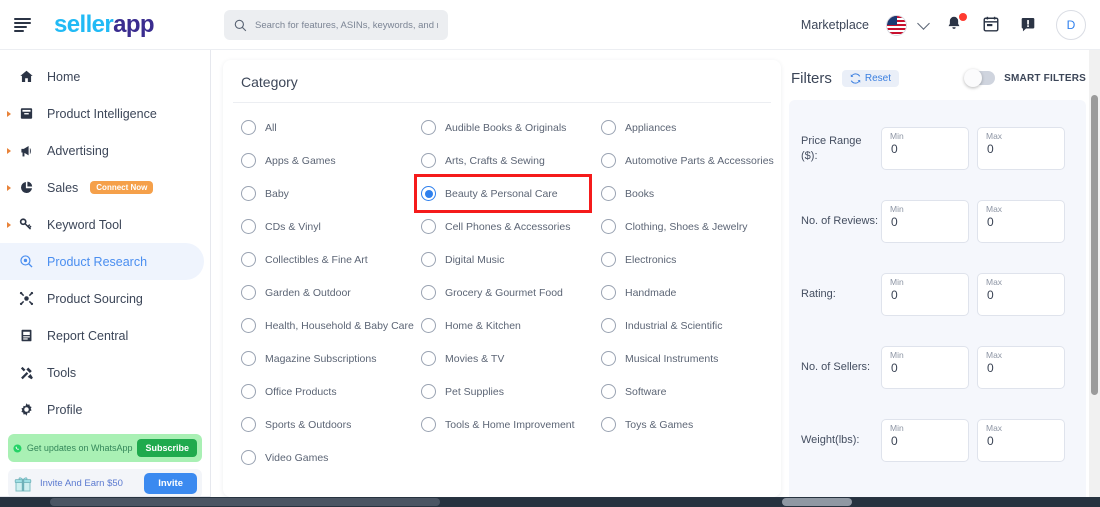 Image resolution: width=1100 pixels, height=507 pixels. I want to click on category-option-clothing-shoes-jewelry: Clothing, Shoes & Jewelry, so click(691, 226).